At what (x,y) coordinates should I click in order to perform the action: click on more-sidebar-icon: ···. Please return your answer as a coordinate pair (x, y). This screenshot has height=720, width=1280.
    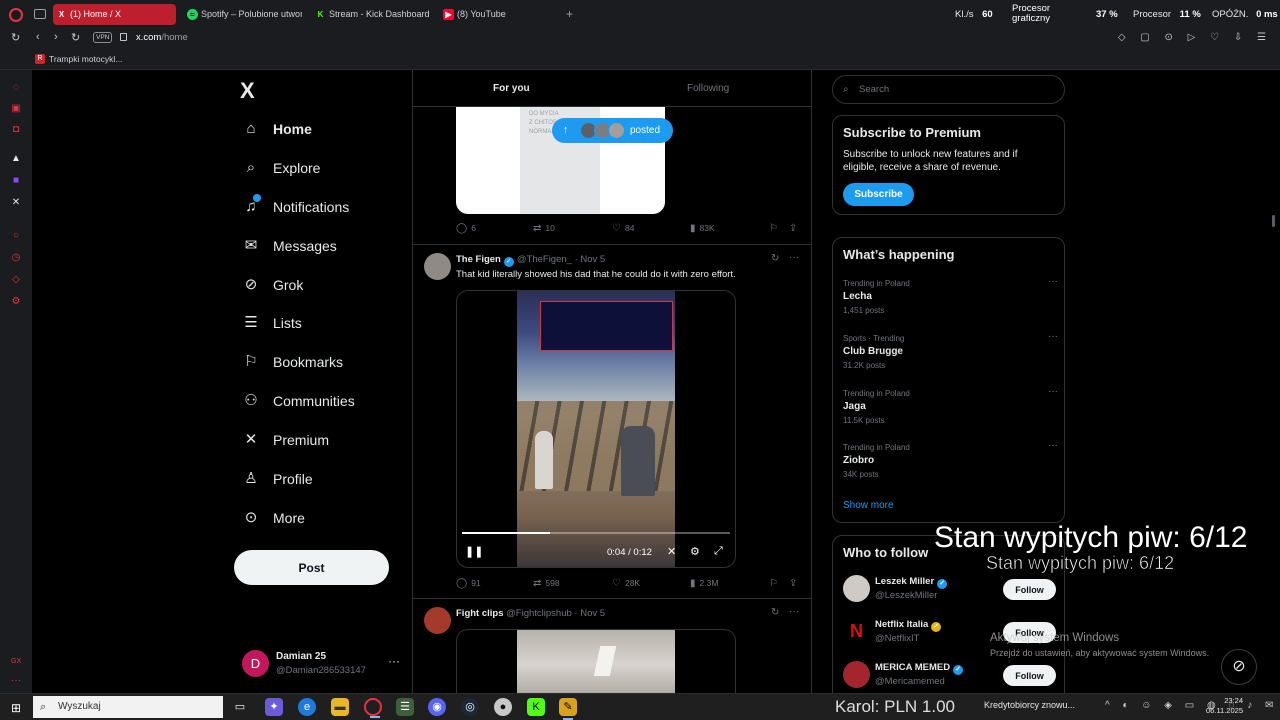
    Looking at the image, I should click on (16, 681).